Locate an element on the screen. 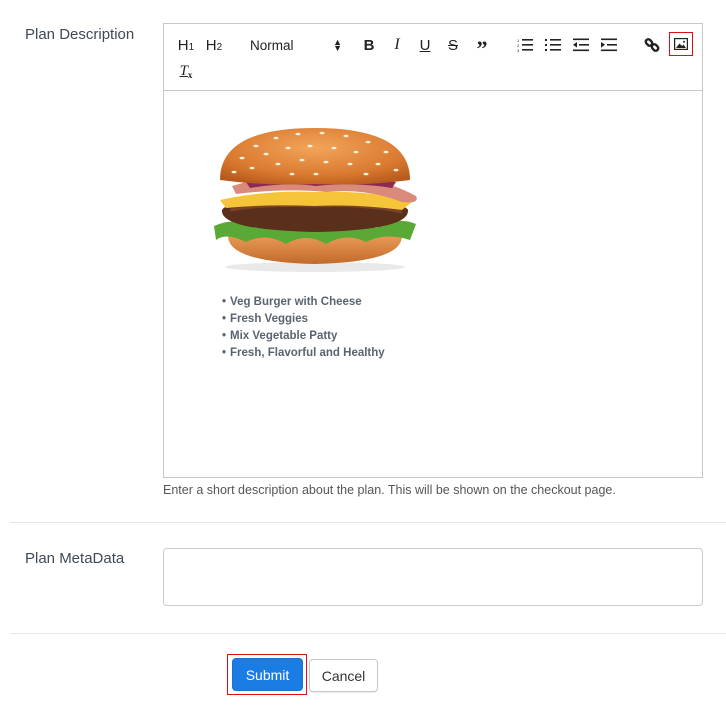 The height and width of the screenshot is (716, 726). ordered-list-button: 123 is located at coordinates (525, 45).